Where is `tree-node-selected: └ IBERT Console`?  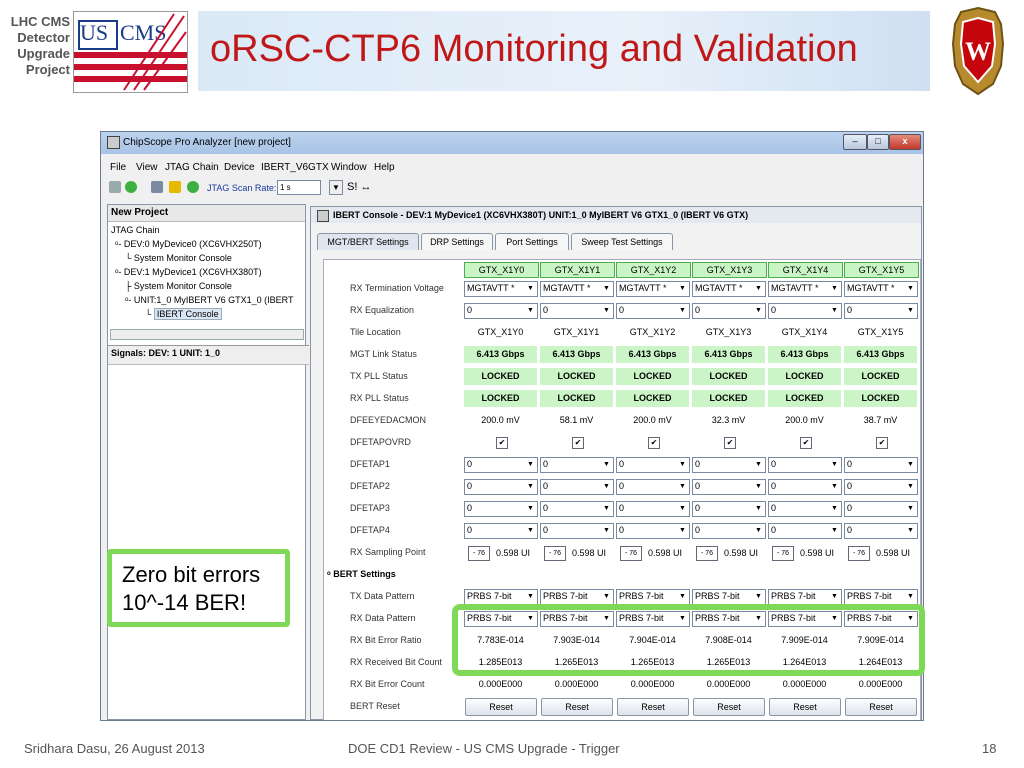 tree-node-selected: └ IBERT Console is located at coordinates (202, 314).